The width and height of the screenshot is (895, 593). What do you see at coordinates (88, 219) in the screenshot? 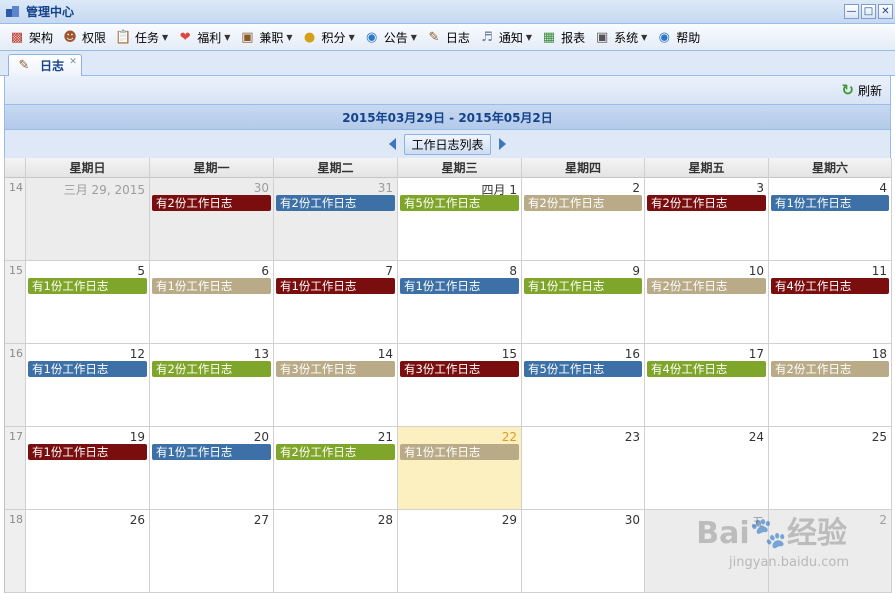
I see `day-cell: 三月 29, 2015` at bounding box center [88, 219].